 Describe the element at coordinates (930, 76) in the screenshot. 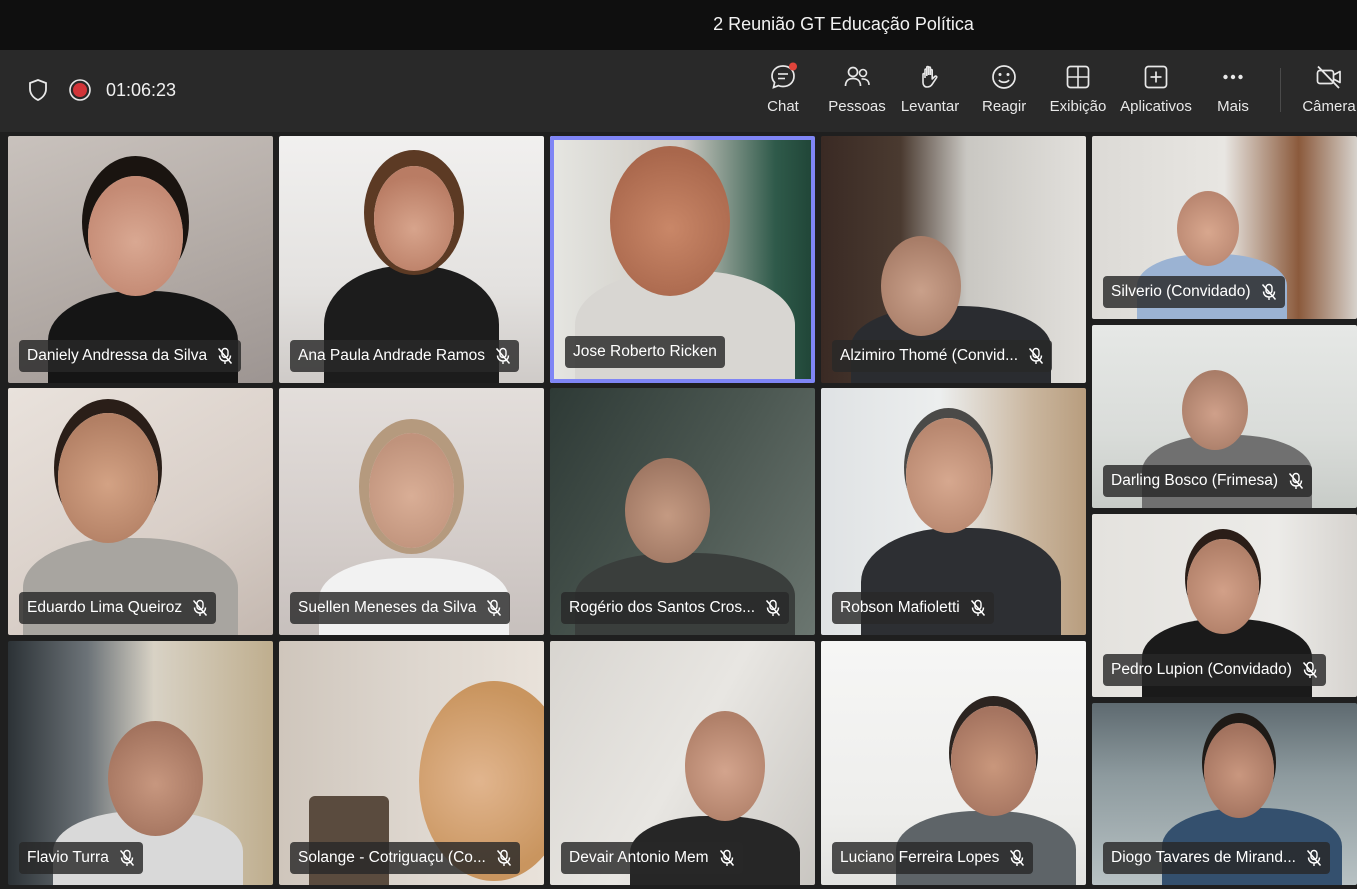

I see `raise-hand-icon` at that location.